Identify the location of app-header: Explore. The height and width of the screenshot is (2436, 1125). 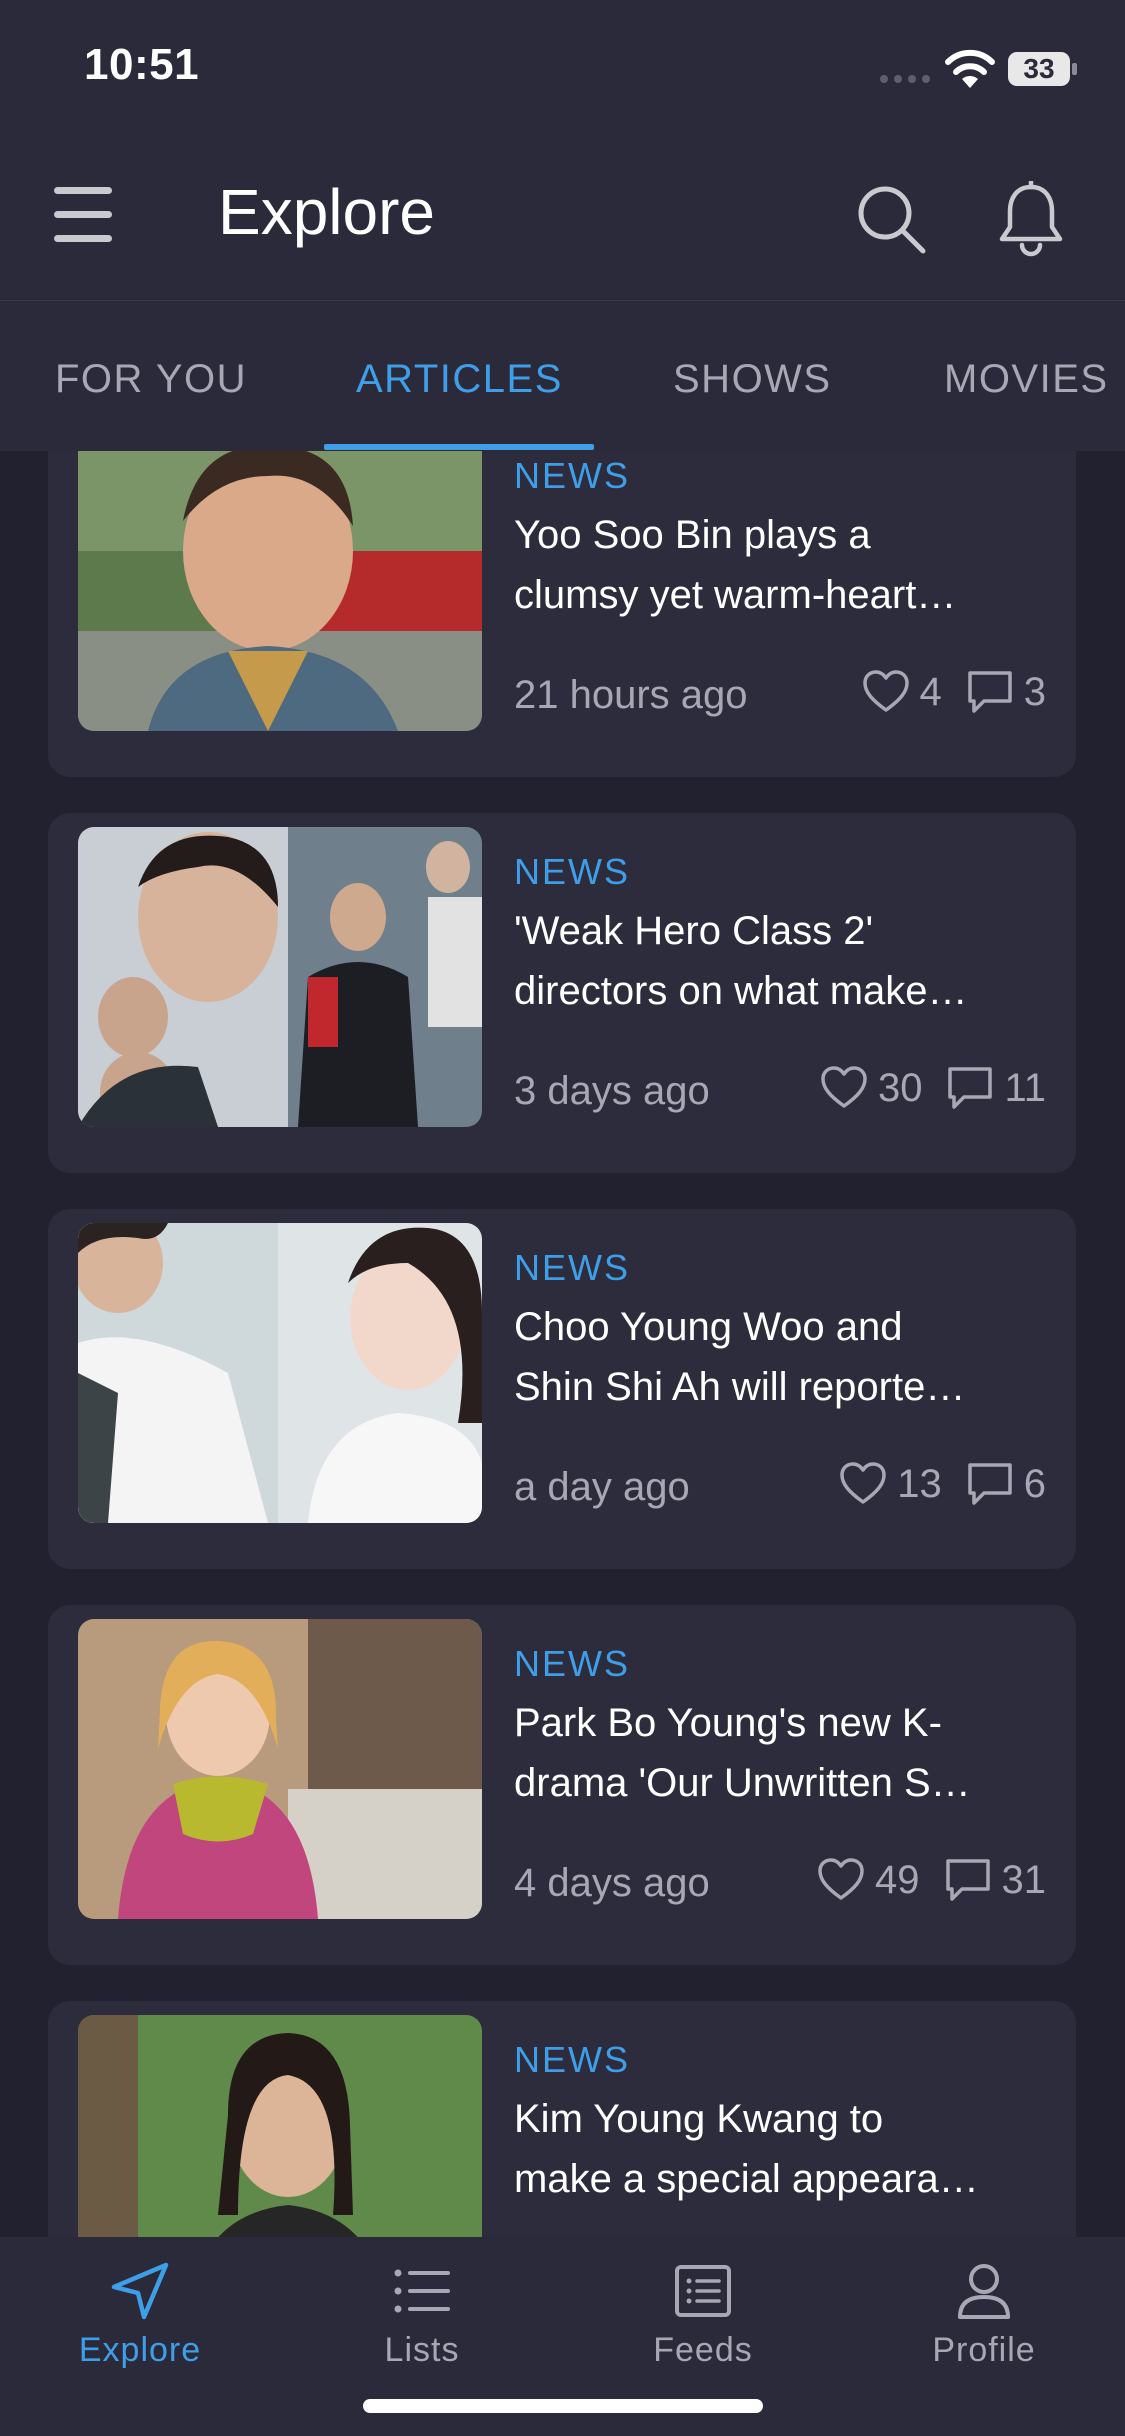
(562, 218).